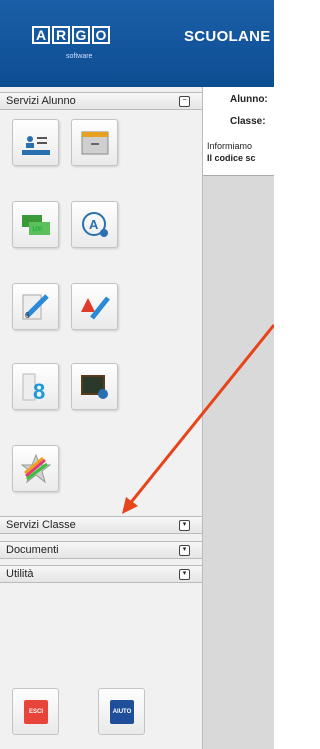  Describe the element at coordinates (41, 35) in the screenshot. I see `logo-letter: A` at that location.